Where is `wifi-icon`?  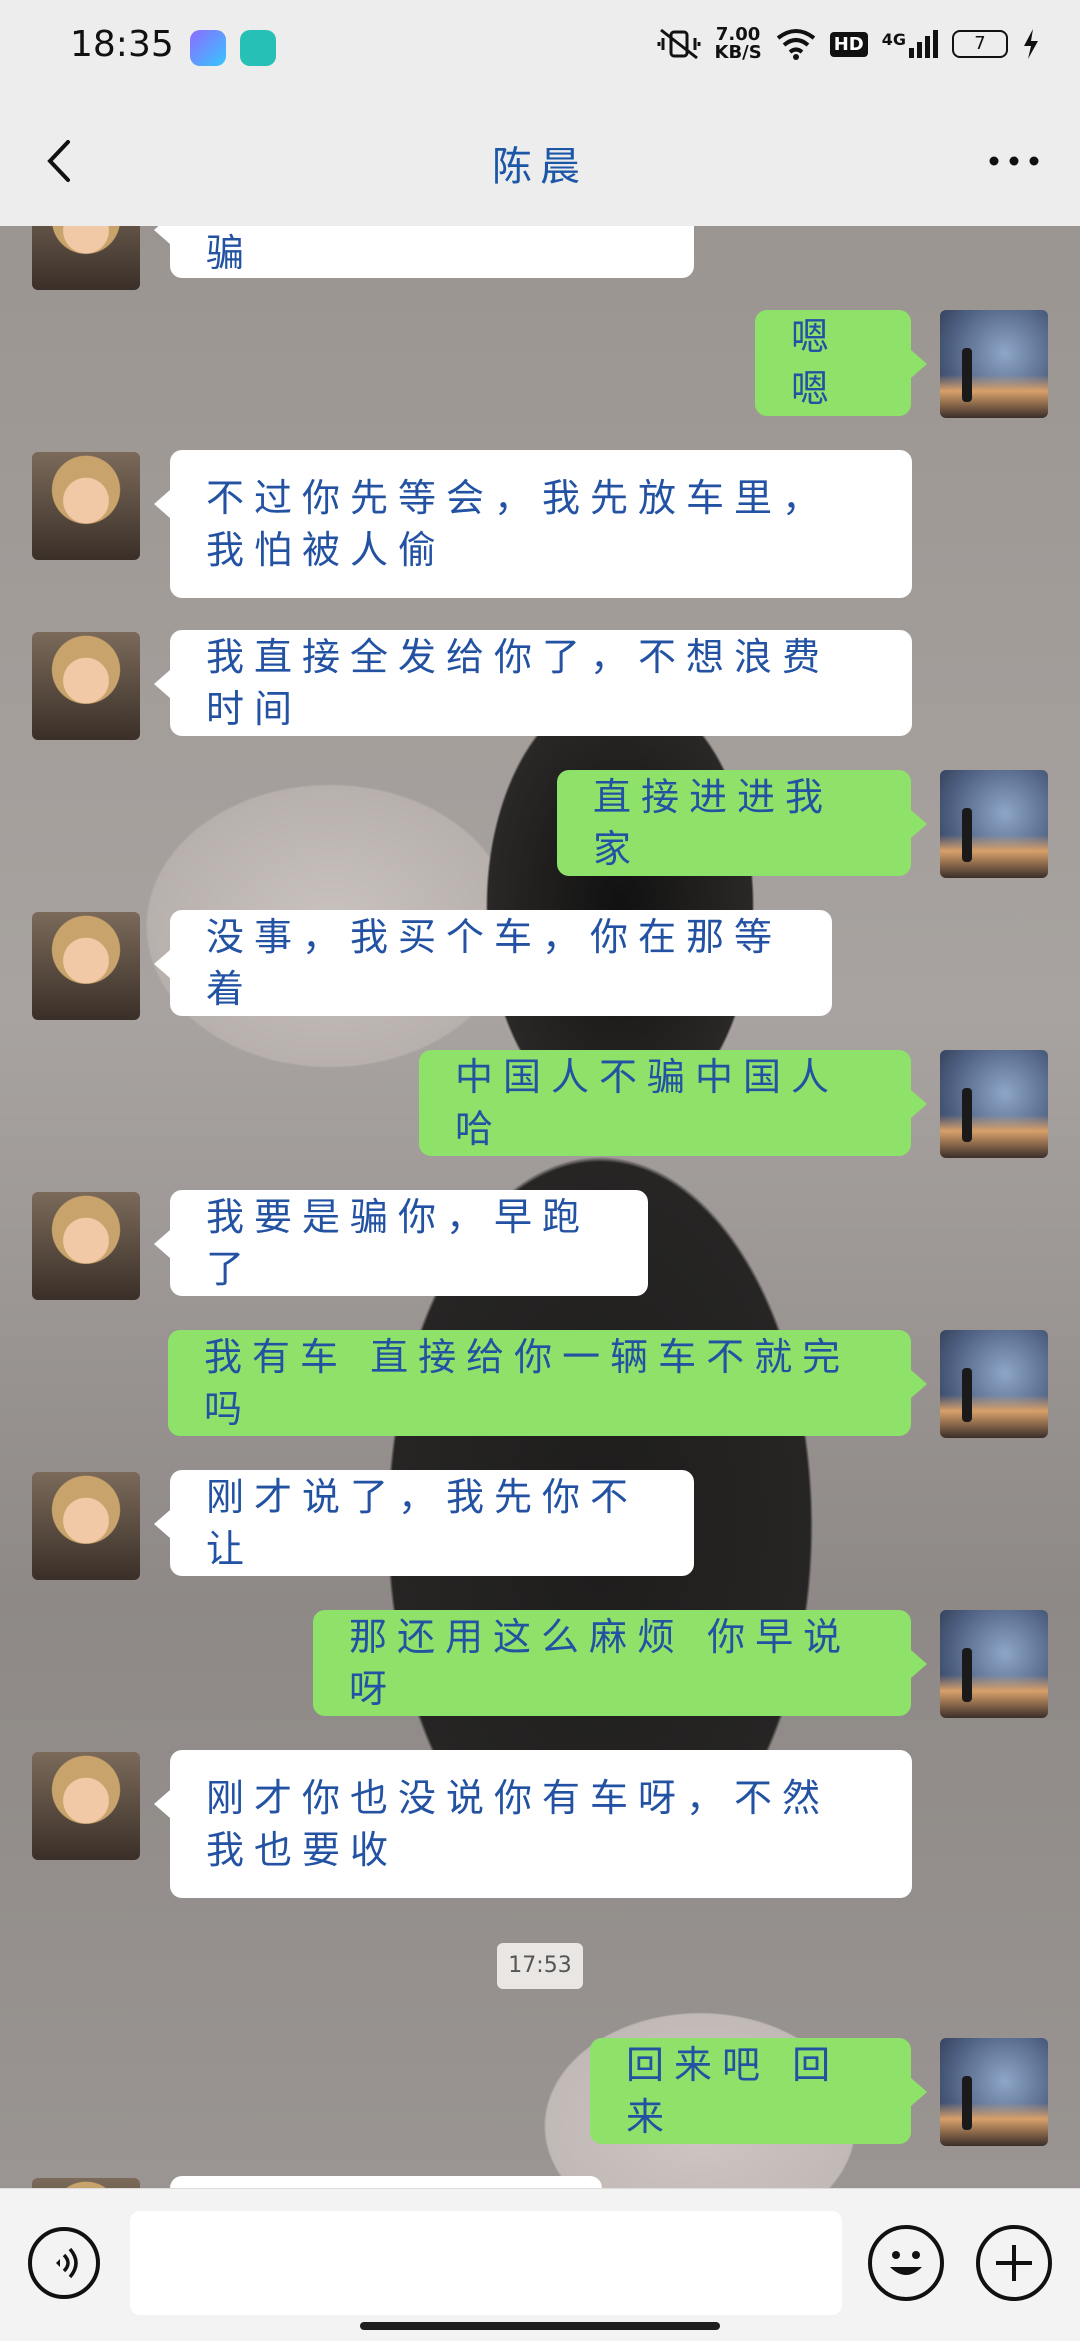
wifi-icon is located at coordinates (795, 44).